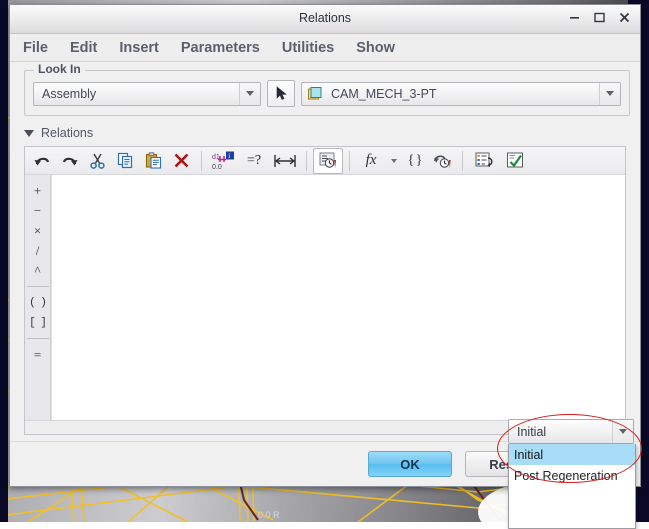 This screenshot has height=529, width=649. Describe the element at coordinates (624, 17) in the screenshot. I see `close-button` at that location.